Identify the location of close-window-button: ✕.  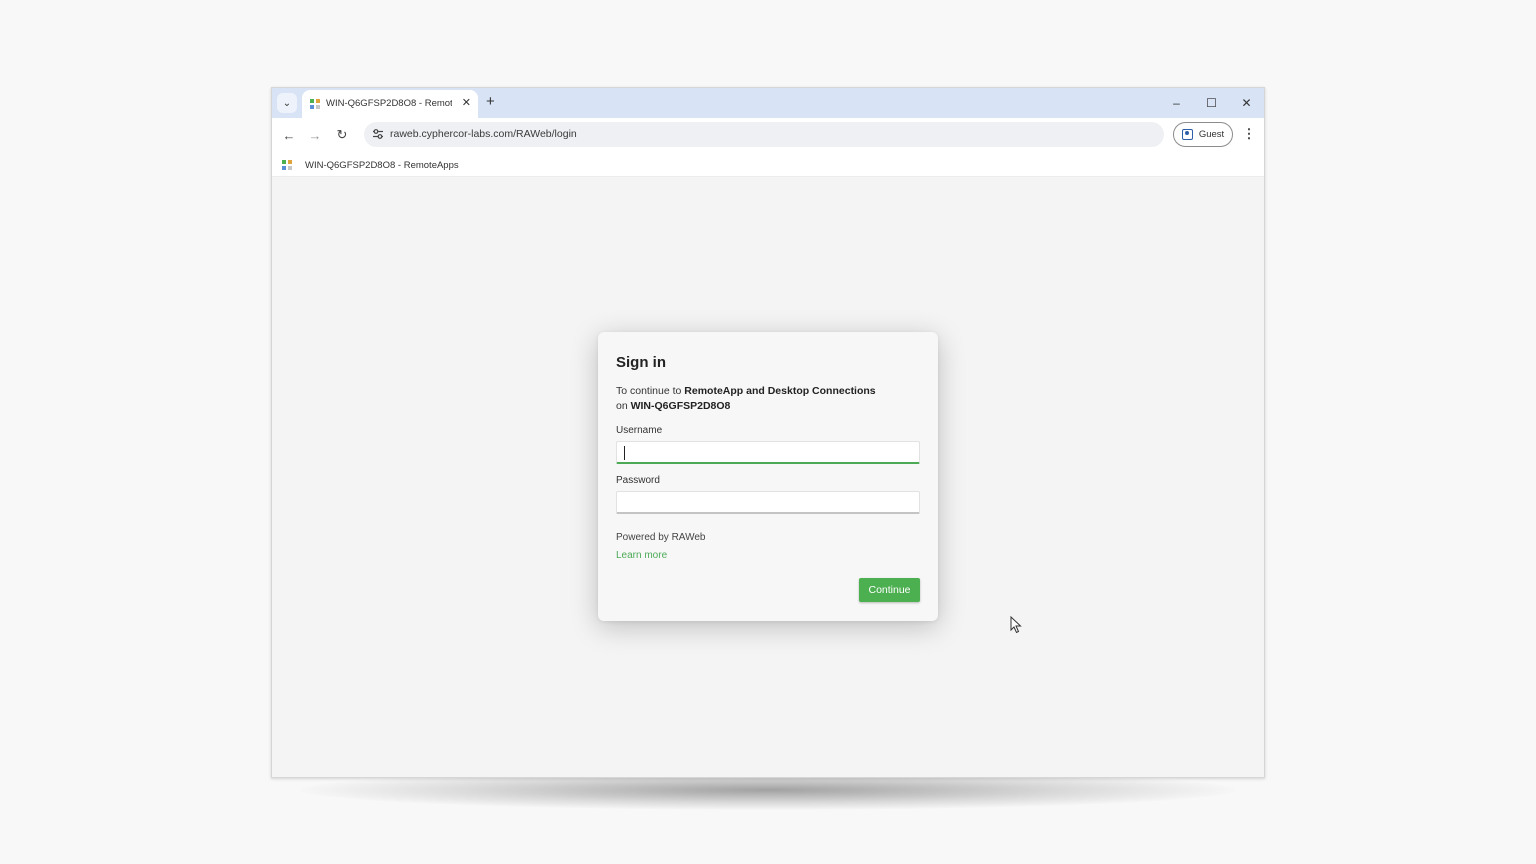
(1246, 103).